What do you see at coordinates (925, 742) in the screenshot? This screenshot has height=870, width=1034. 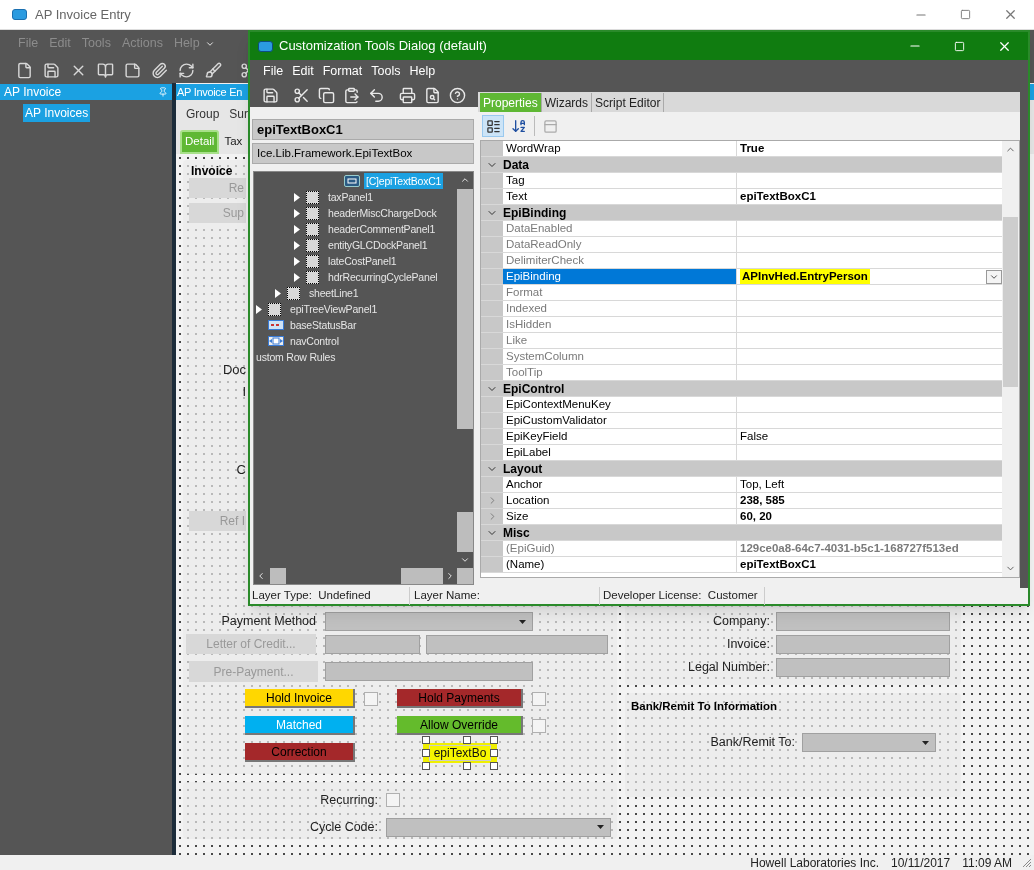 I see `dropdown-arrow-icon` at bounding box center [925, 742].